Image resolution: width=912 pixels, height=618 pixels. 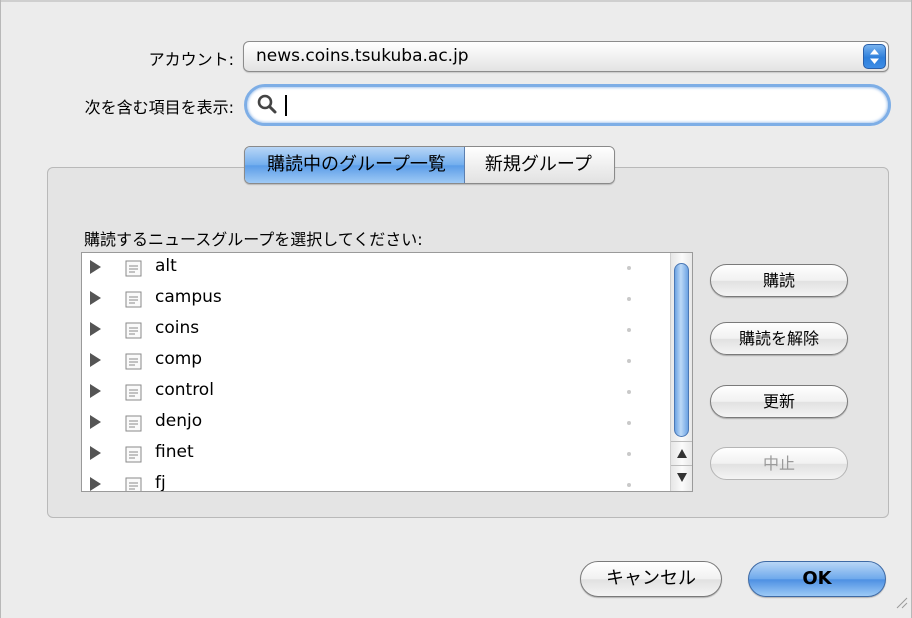 I want to click on scrollbar-thumb, so click(x=681, y=350).